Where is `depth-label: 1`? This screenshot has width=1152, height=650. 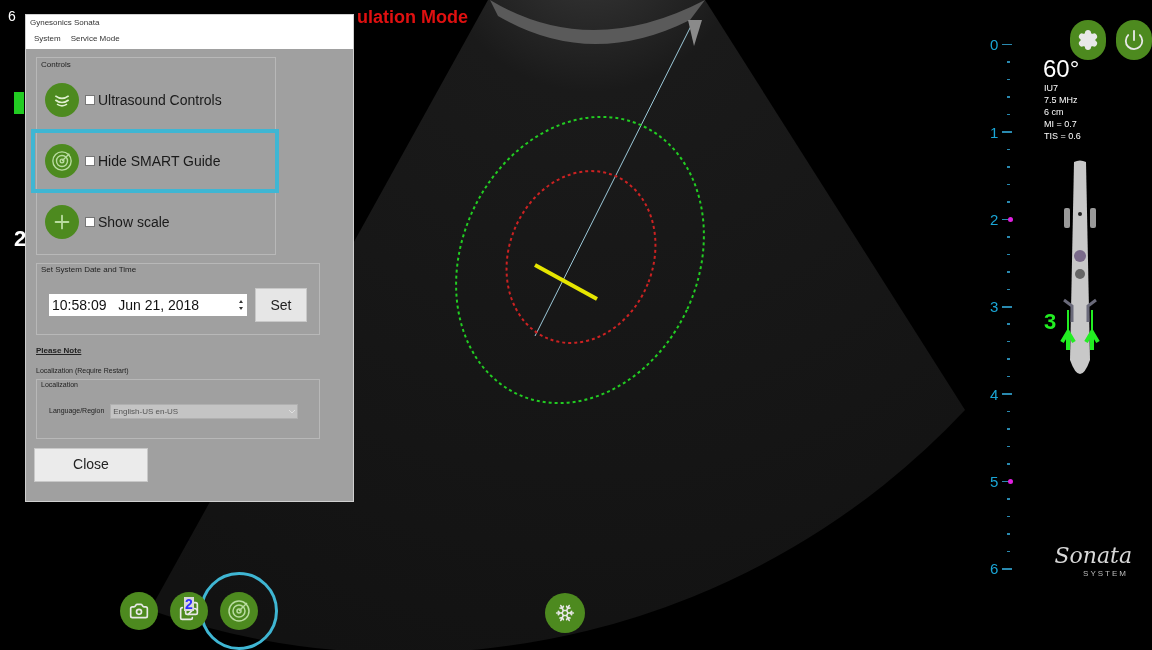
depth-label: 1 is located at coordinates (995, 132).